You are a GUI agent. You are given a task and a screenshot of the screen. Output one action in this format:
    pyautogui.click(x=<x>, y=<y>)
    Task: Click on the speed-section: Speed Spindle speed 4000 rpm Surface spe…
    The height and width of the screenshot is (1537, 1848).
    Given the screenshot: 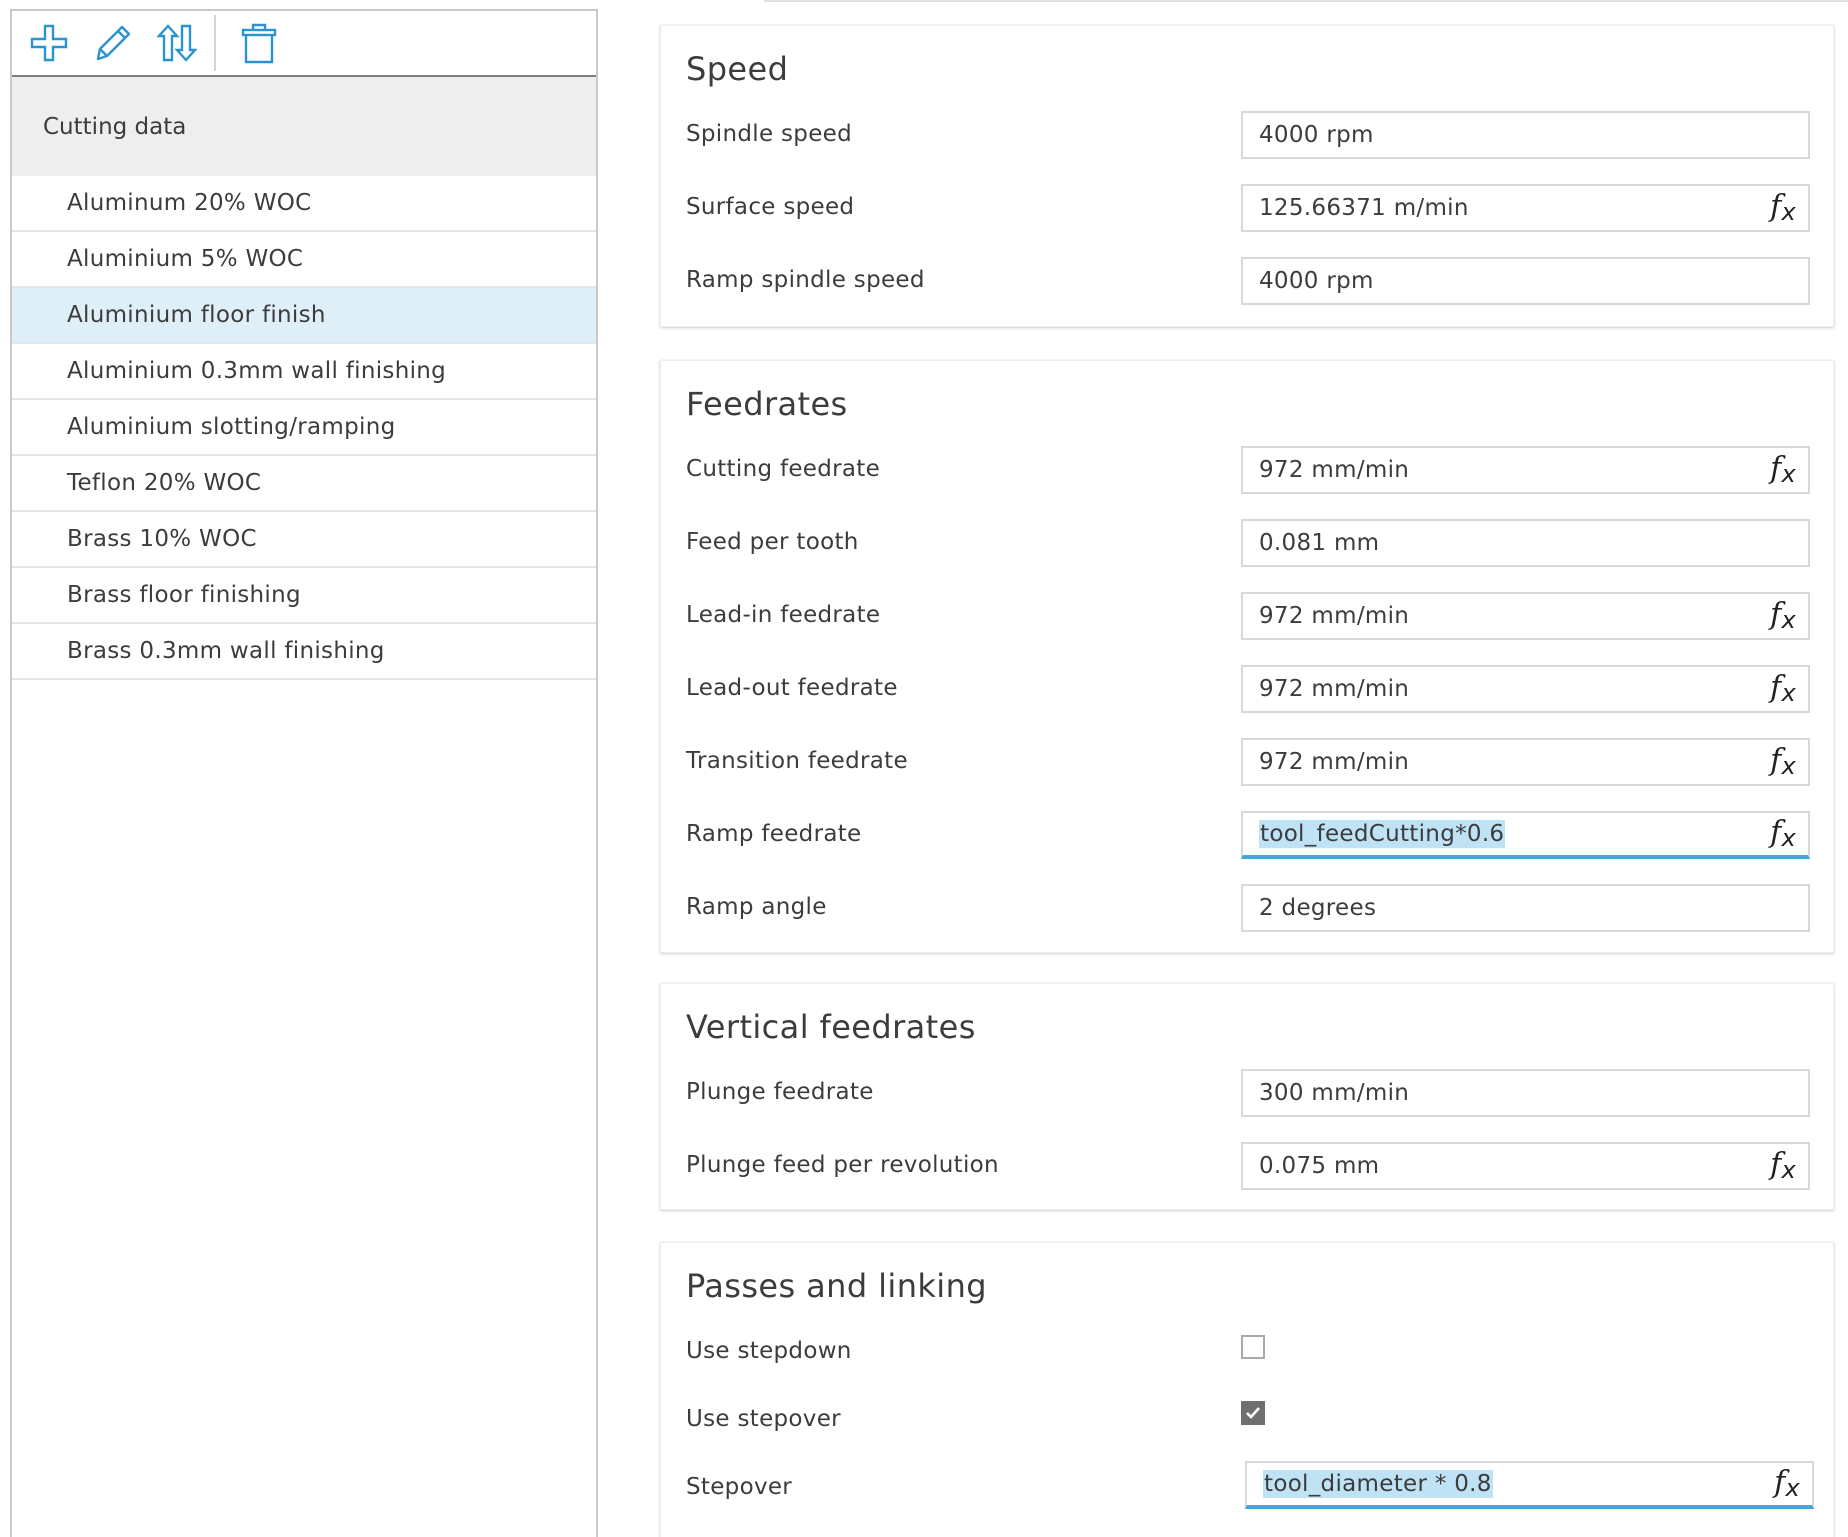 What is the action you would take?
    pyautogui.click(x=1247, y=176)
    